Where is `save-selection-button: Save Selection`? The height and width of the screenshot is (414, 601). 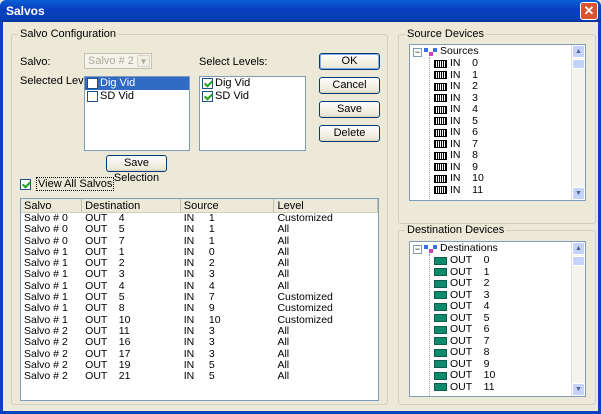 save-selection-button: Save Selection is located at coordinates (136, 169).